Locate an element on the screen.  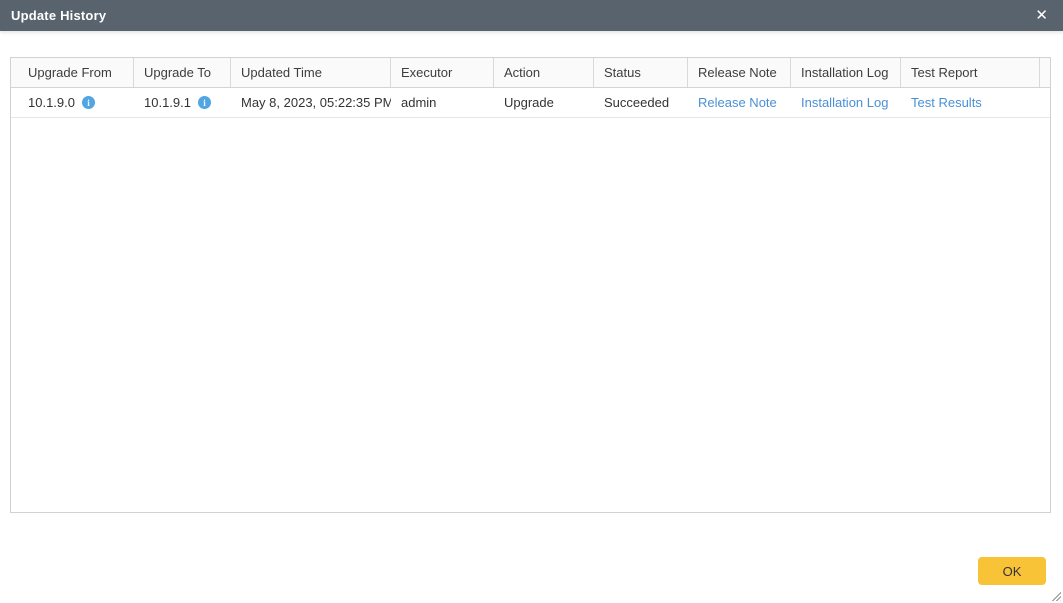
col-header-upgrade-from: Upgrade From is located at coordinates (72, 72).